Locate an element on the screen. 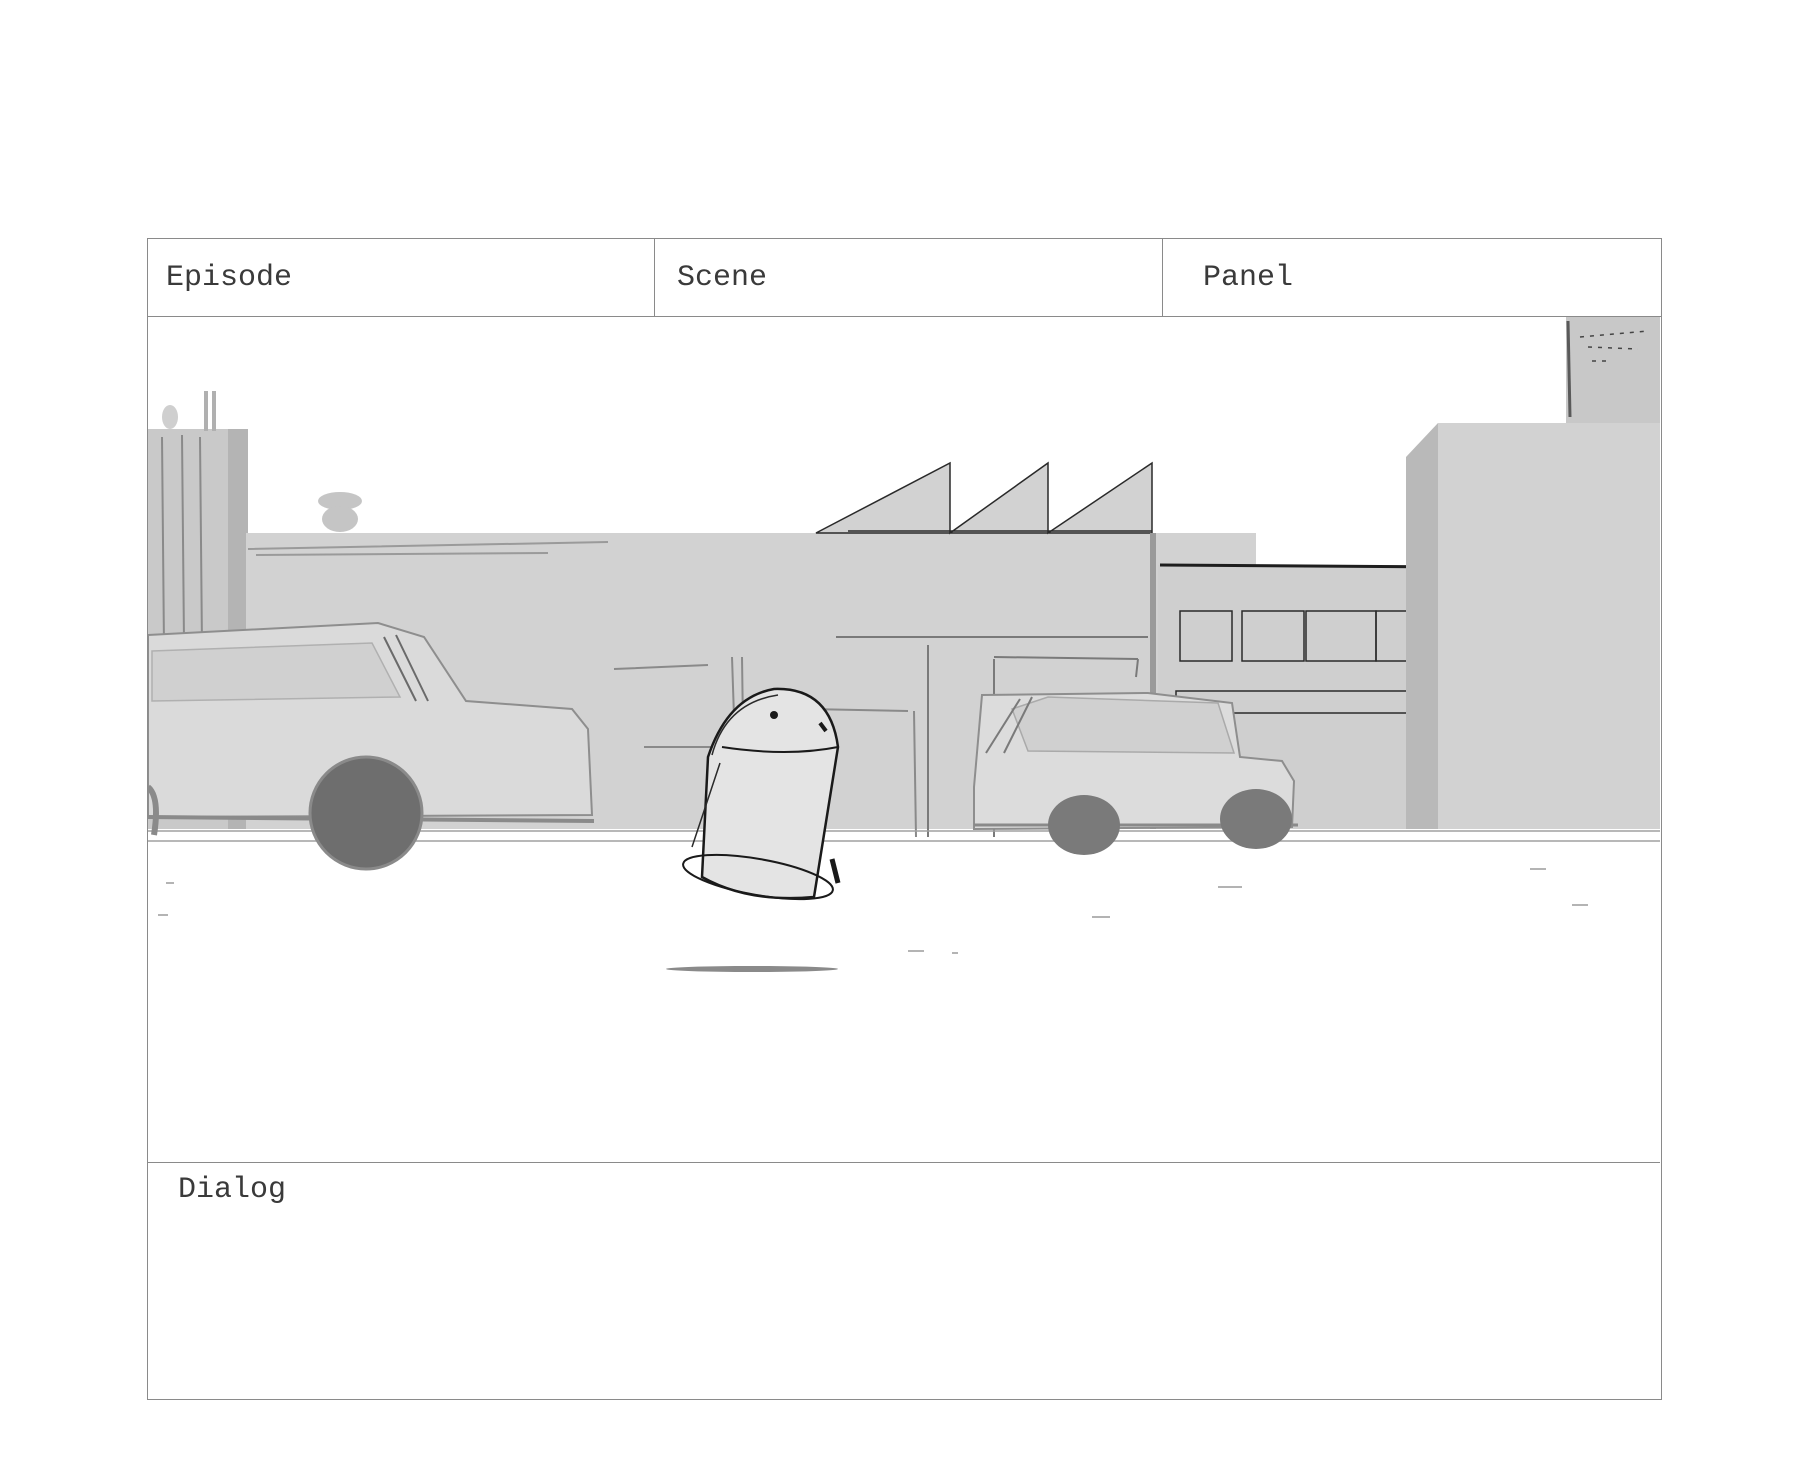 The height and width of the screenshot is (1469, 1800). panel-field: Panel is located at coordinates (1412, 277).